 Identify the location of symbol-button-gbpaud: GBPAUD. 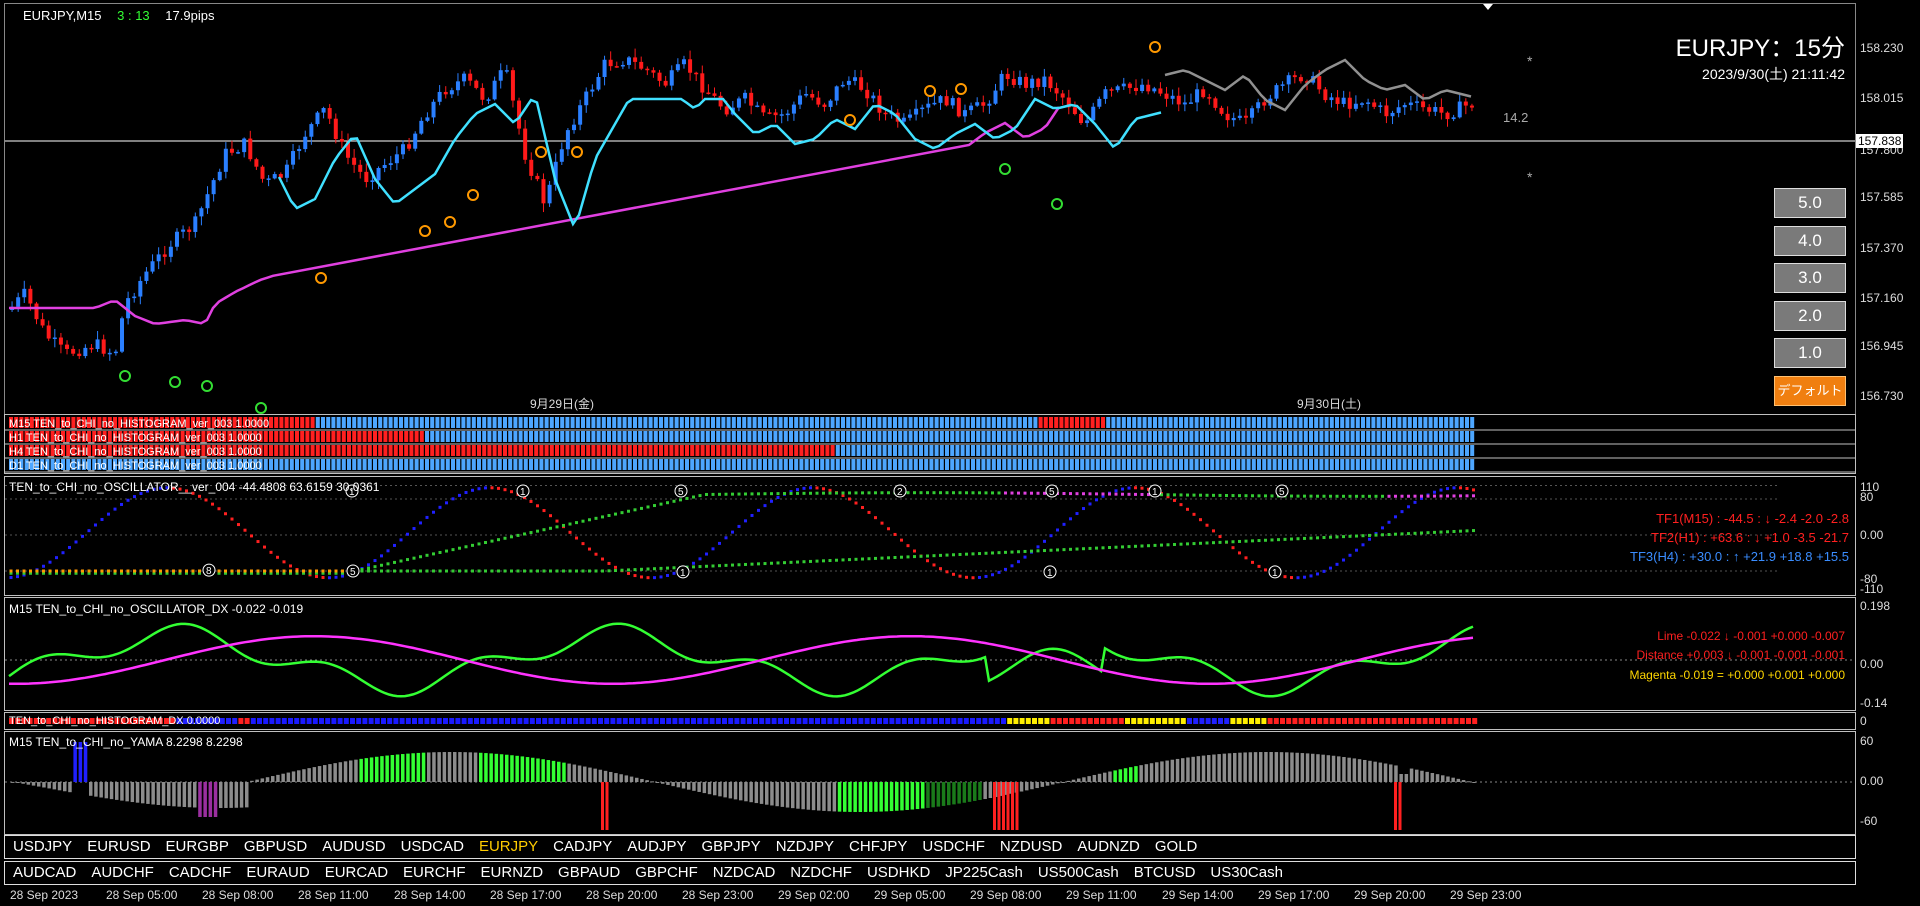
(589, 872).